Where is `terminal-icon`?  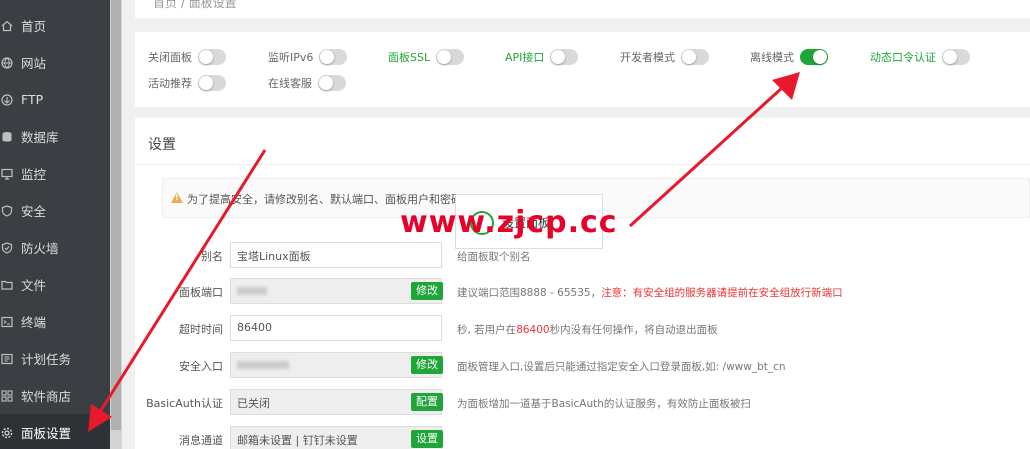
terminal-icon is located at coordinates (7, 322).